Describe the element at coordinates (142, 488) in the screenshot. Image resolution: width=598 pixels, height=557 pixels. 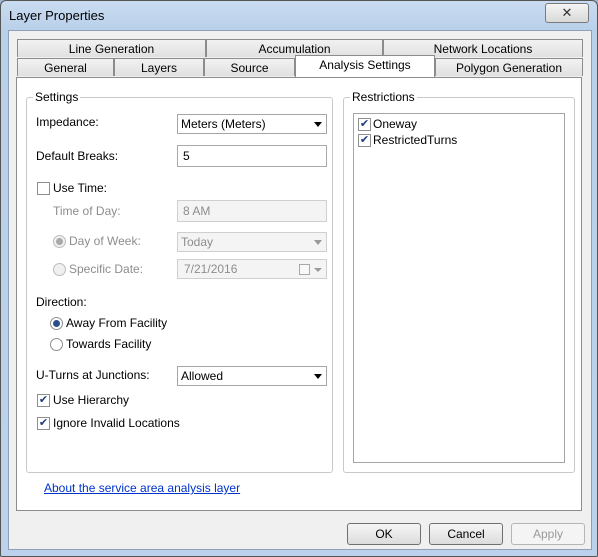
I see `about-service-area-link: About the service area analysis layer` at that location.